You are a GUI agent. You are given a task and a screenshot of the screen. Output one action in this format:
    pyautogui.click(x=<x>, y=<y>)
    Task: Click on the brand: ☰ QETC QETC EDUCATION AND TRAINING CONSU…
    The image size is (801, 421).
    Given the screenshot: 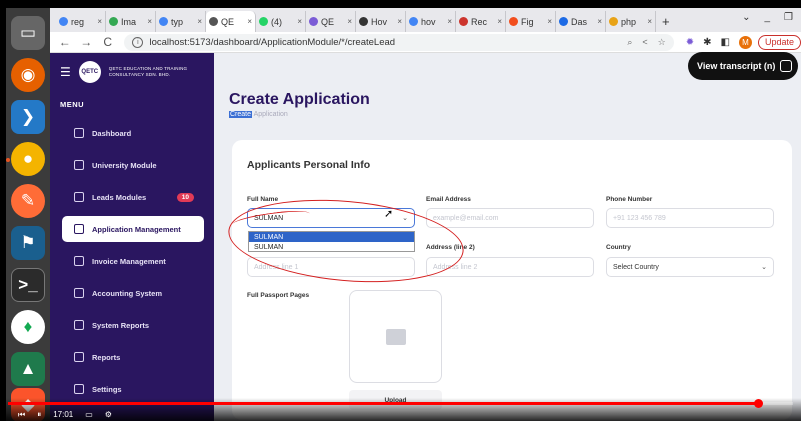 What is the action you would take?
    pyautogui.click(x=124, y=72)
    